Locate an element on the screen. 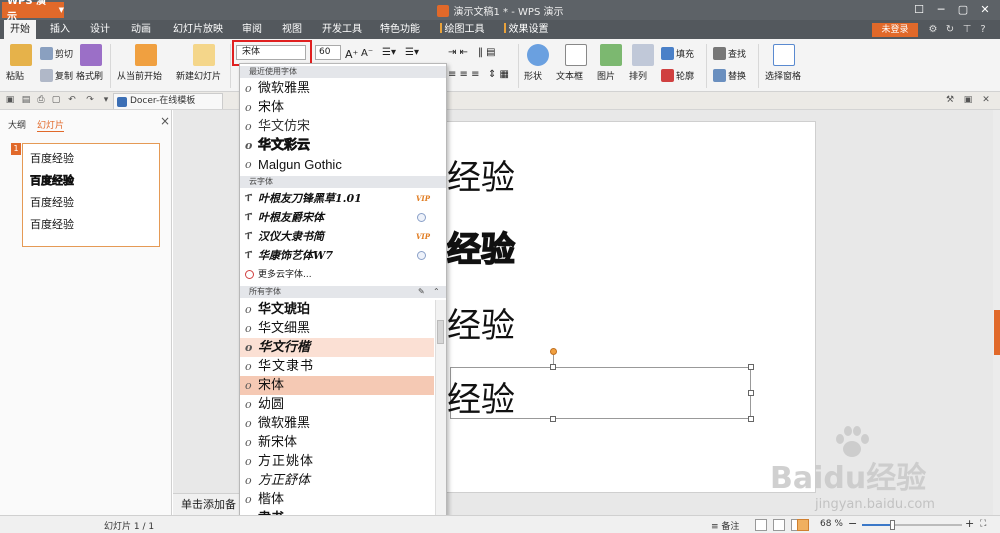  print-icon: ⎙ is located at coordinates (41, 100).